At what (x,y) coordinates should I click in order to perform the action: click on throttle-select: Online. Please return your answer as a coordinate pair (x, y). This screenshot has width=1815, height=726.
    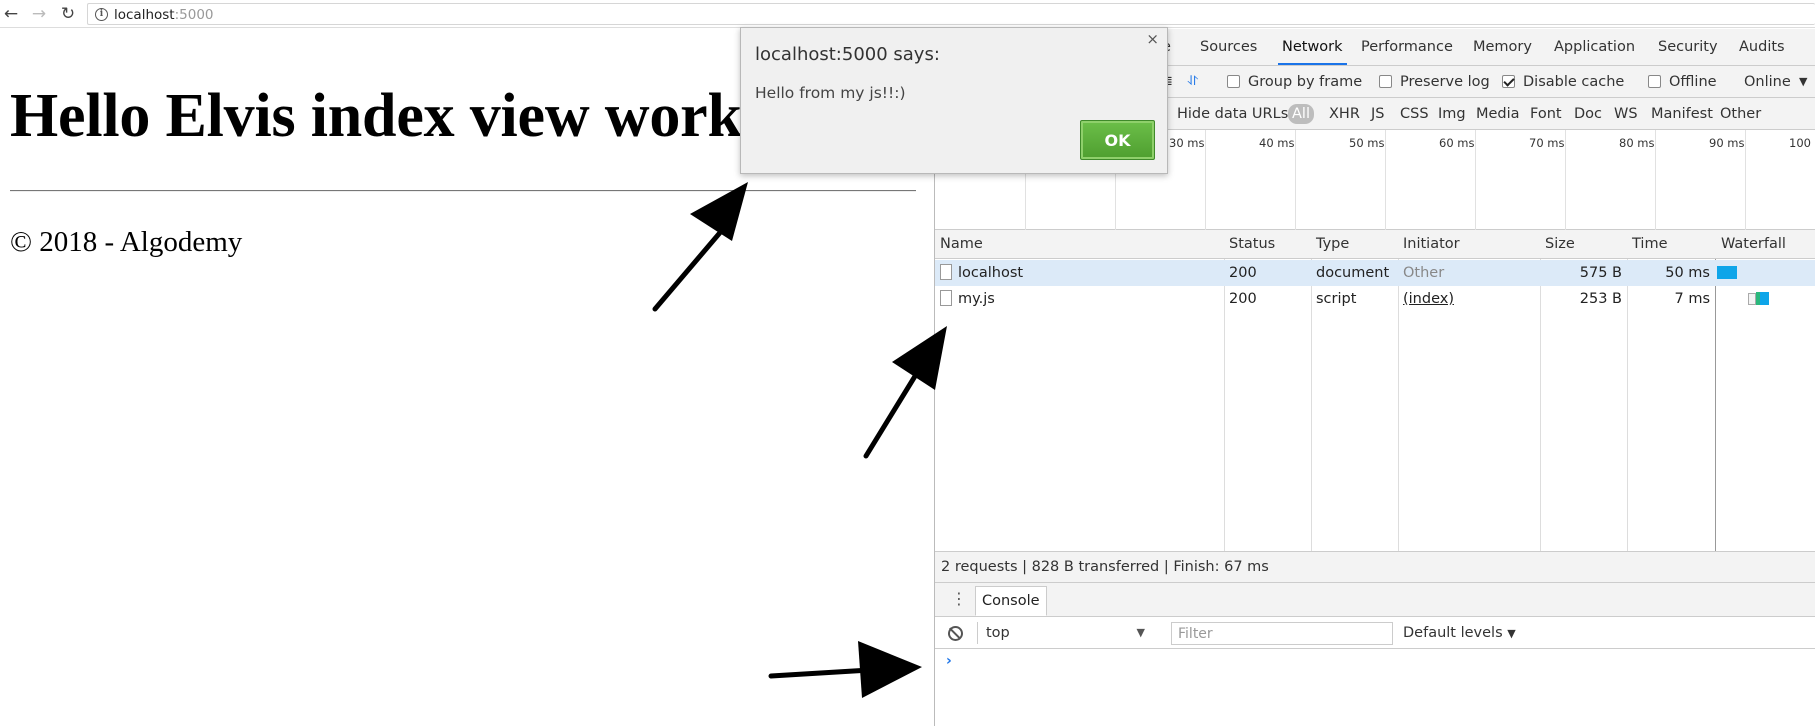
    Looking at the image, I should click on (1767, 82).